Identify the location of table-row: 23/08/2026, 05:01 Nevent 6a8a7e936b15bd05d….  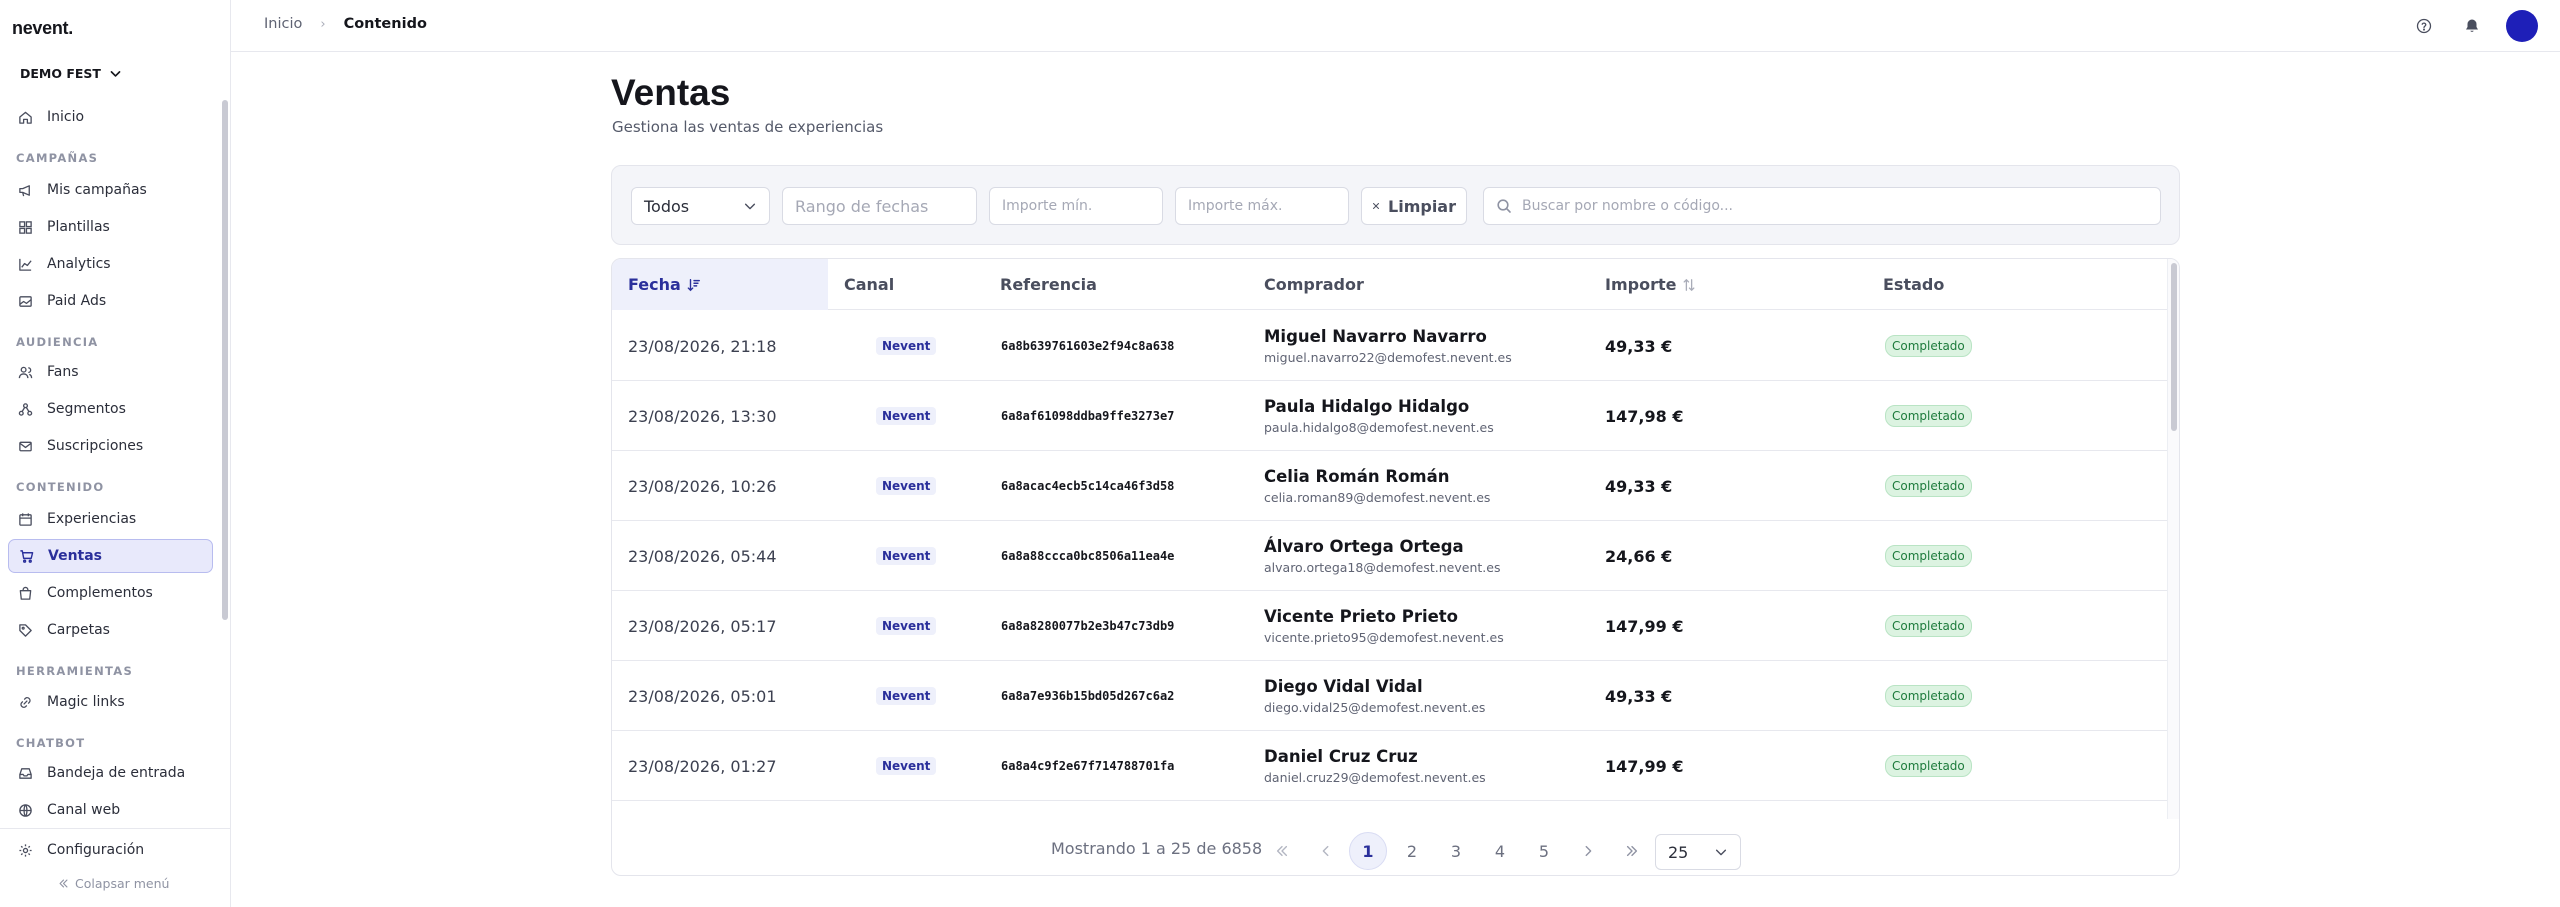
(1389, 696).